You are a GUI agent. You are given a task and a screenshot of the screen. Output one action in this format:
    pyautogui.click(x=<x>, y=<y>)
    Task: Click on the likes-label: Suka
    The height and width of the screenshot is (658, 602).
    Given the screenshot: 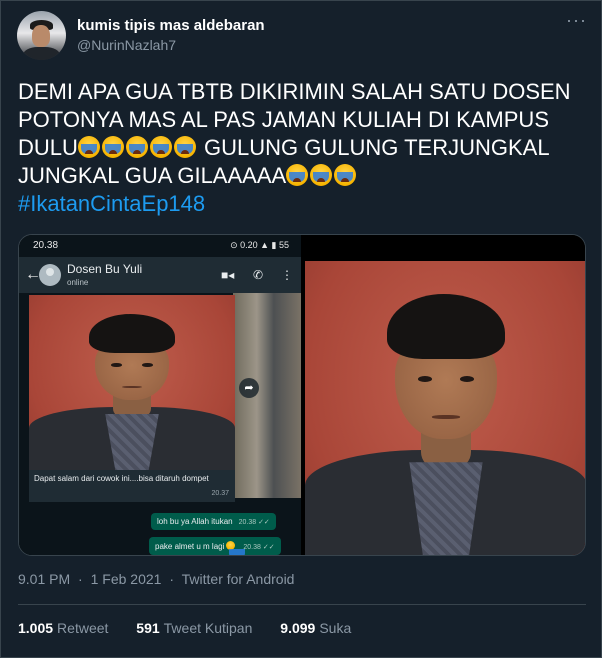 What is the action you would take?
    pyautogui.click(x=335, y=628)
    